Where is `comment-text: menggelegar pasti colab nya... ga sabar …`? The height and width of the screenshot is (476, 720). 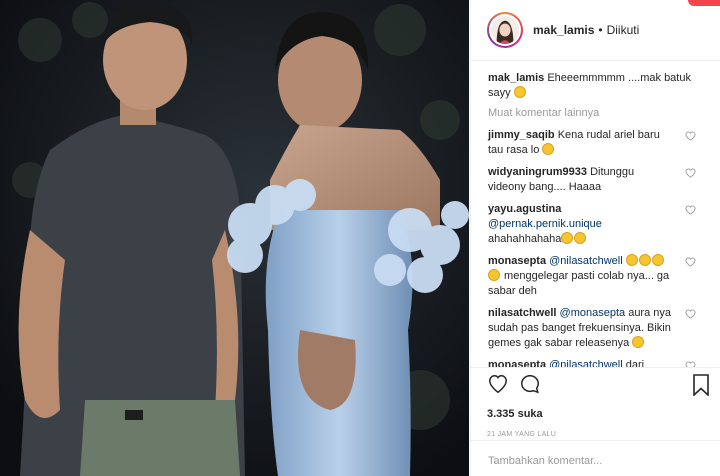 comment-text: menggelegar pasti colab nya... ga sabar … is located at coordinates (579, 283).